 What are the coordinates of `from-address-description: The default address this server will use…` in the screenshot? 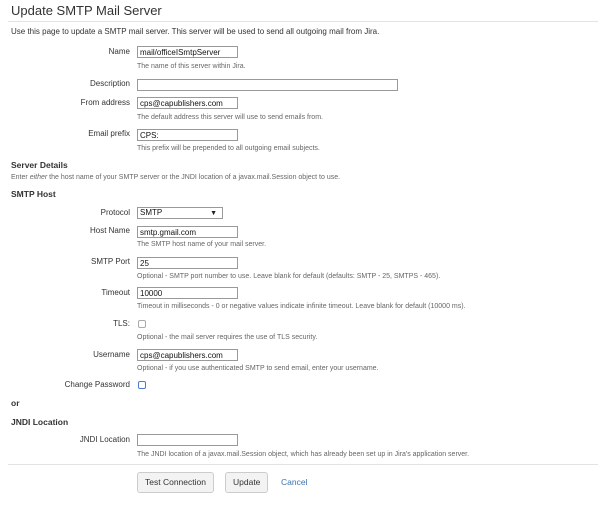 It's located at (230, 117).